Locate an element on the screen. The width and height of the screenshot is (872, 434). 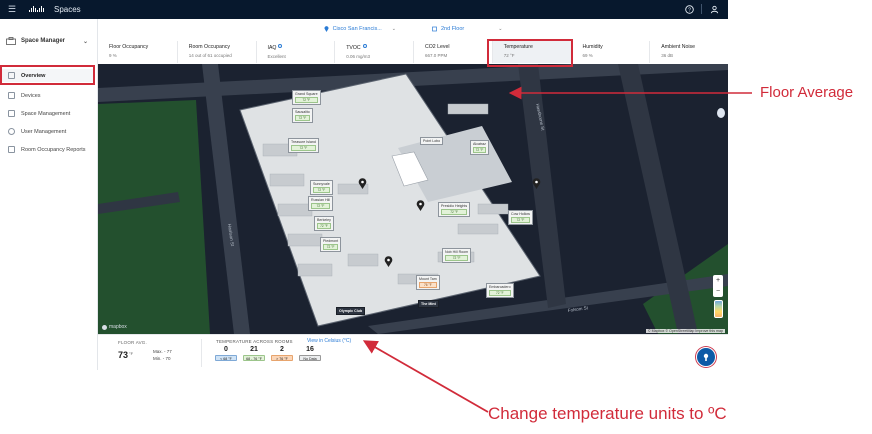
help-icon: ? is located at coordinates (689, 9).